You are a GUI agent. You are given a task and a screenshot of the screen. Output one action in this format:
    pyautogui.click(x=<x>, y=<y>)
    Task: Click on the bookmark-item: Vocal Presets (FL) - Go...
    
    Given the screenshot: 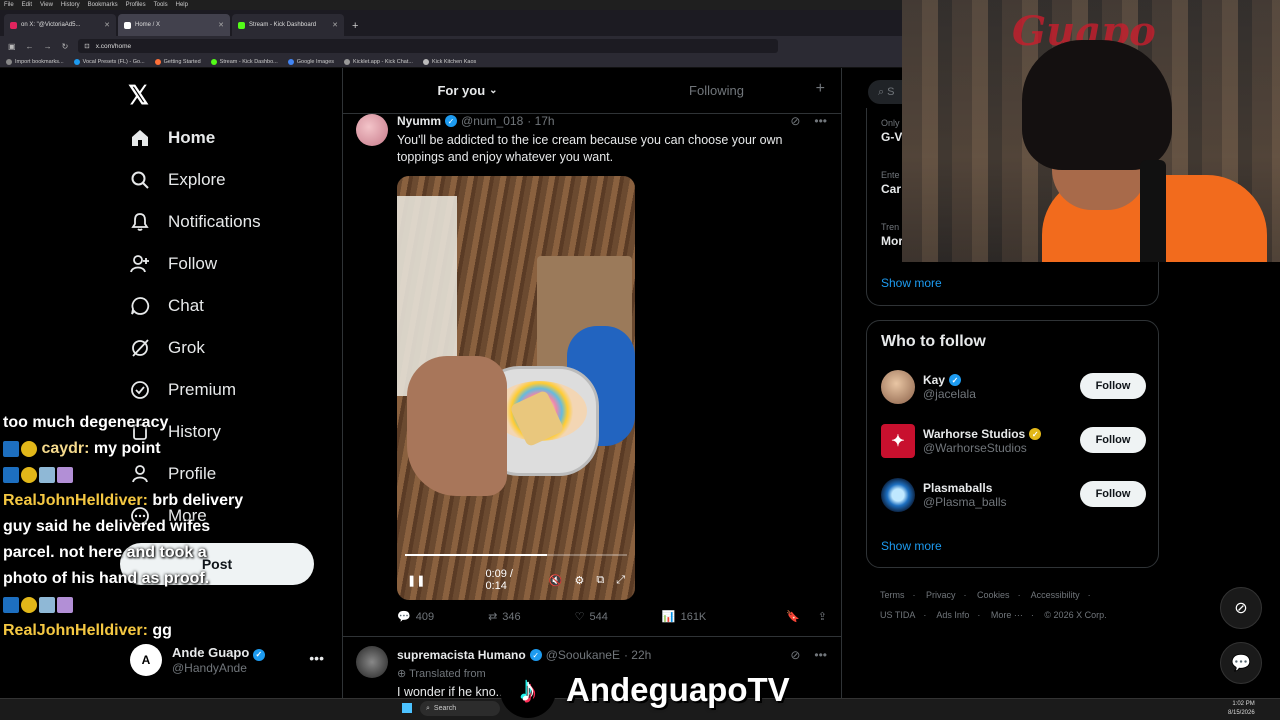 What is the action you would take?
    pyautogui.click(x=109, y=61)
    